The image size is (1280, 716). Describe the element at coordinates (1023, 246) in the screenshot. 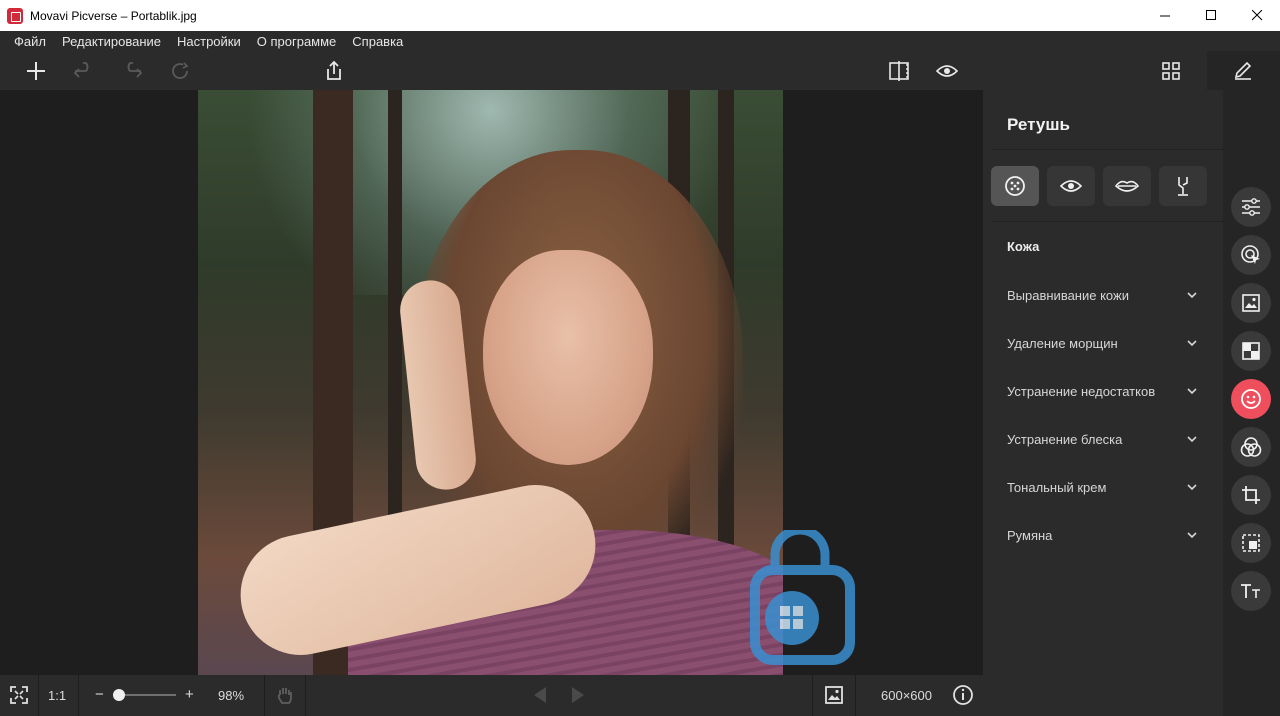

I see `section-title-skin: Кожа` at that location.